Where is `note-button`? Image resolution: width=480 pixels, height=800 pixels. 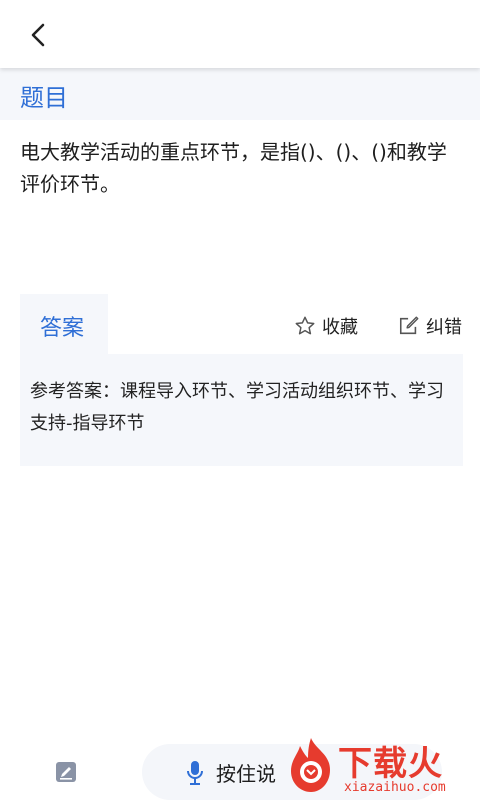 note-button is located at coordinates (66, 772).